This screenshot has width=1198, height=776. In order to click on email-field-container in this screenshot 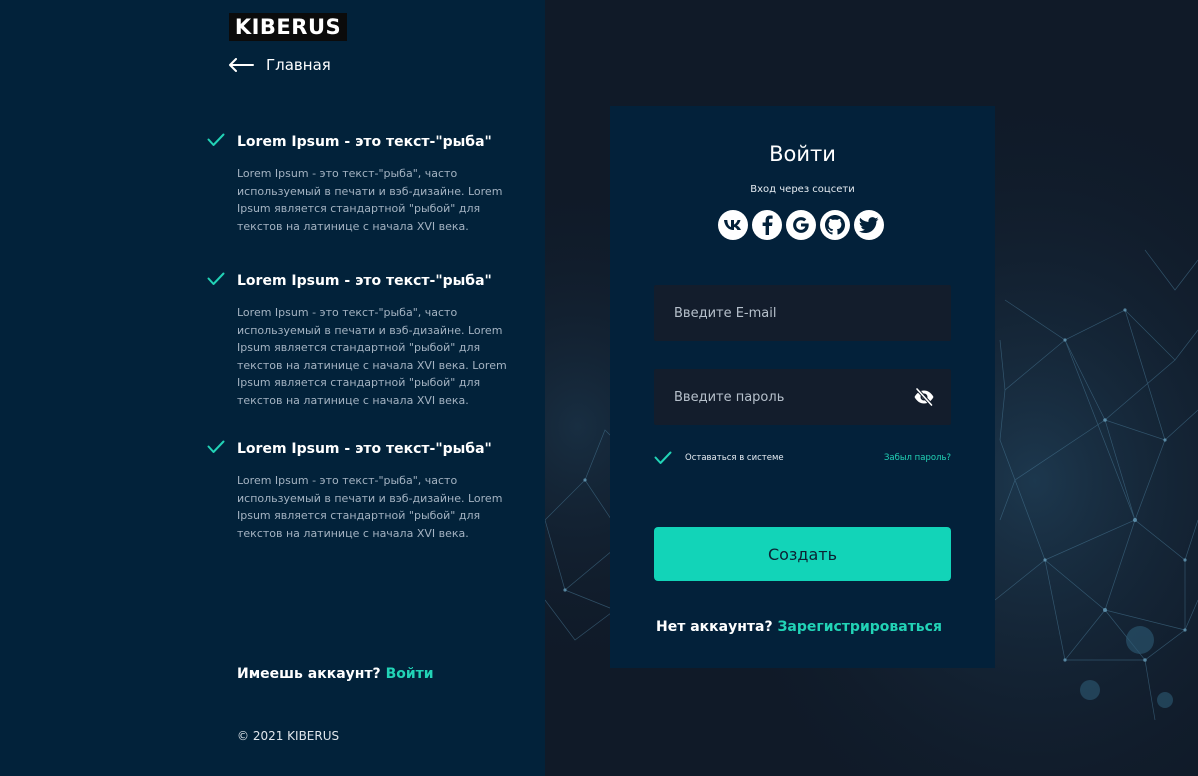, I will do `click(802, 313)`.